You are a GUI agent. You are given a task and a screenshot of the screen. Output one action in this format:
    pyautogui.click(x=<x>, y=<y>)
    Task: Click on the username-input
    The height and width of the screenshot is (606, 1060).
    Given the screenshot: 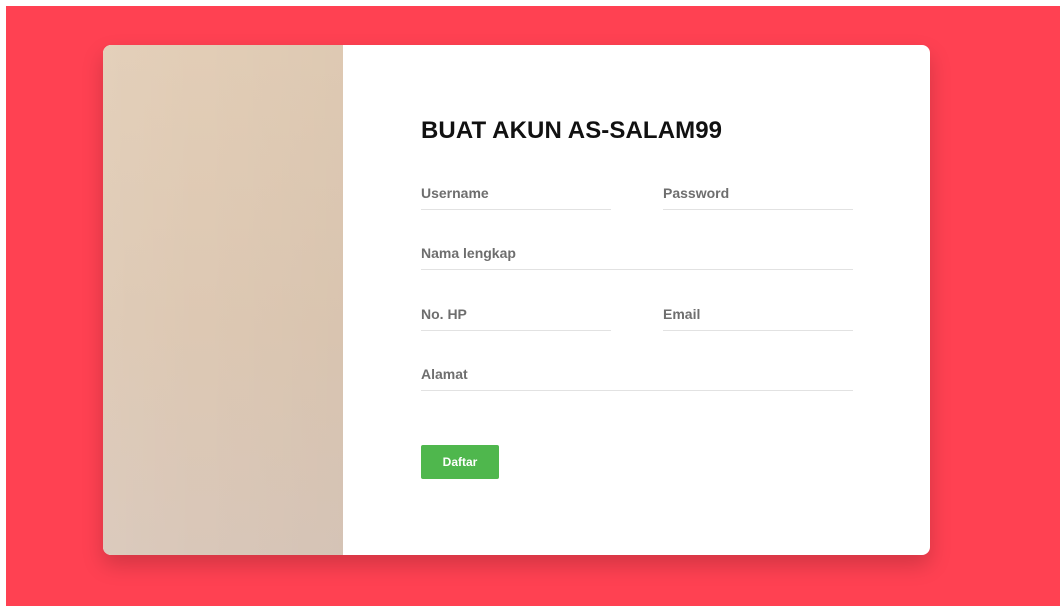 What is the action you would take?
    pyautogui.click(x=516, y=197)
    